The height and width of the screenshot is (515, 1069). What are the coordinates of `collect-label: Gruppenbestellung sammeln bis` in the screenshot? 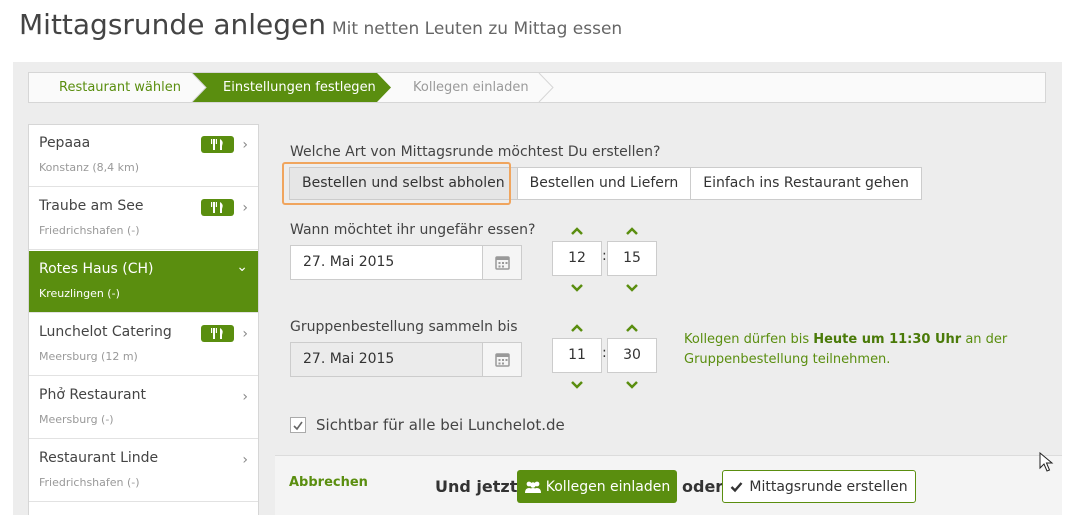 It's located at (404, 327).